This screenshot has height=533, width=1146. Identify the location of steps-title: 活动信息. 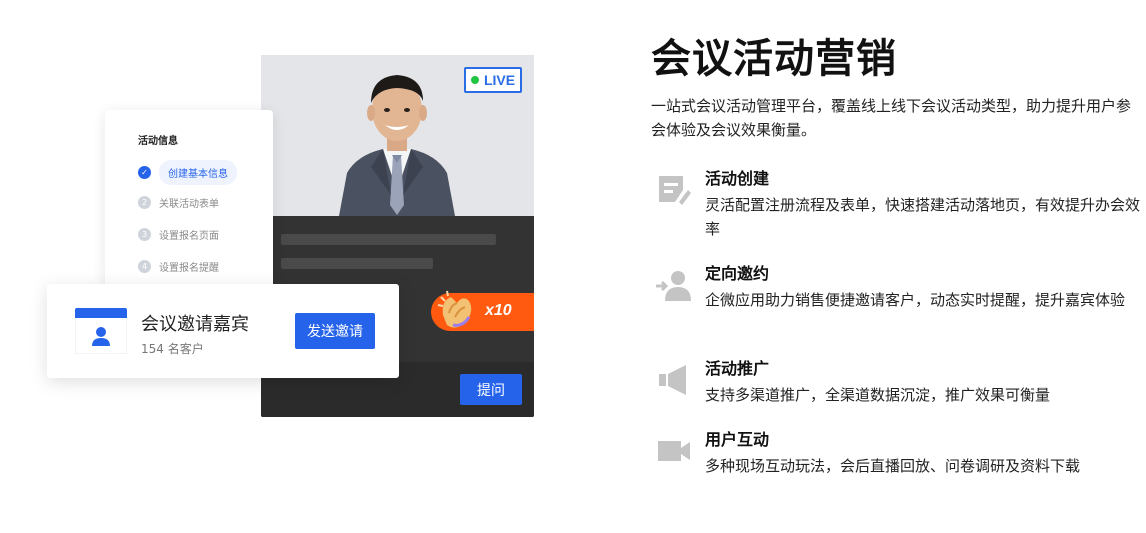
(158, 141).